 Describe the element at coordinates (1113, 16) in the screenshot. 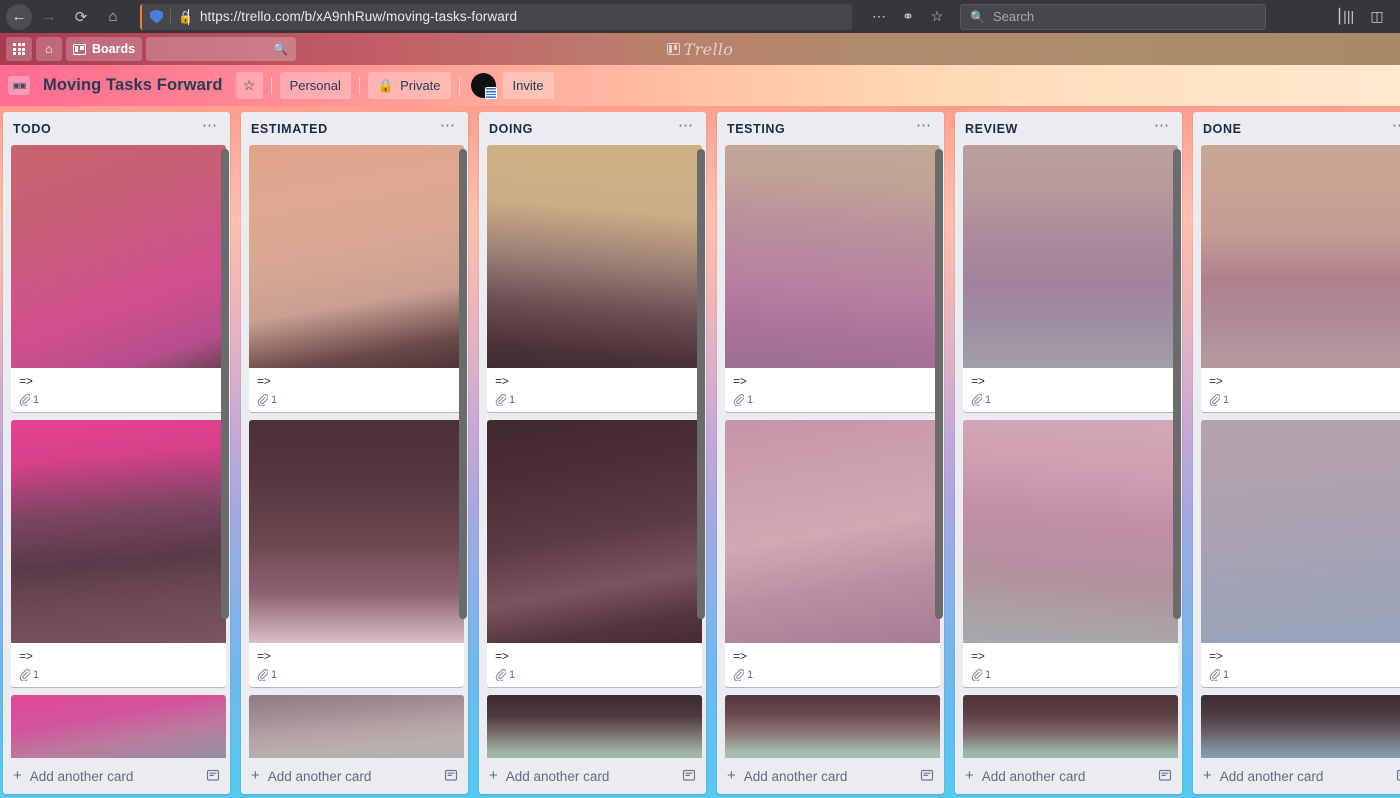

I see `browser-search-input: 🔍 Search` at that location.